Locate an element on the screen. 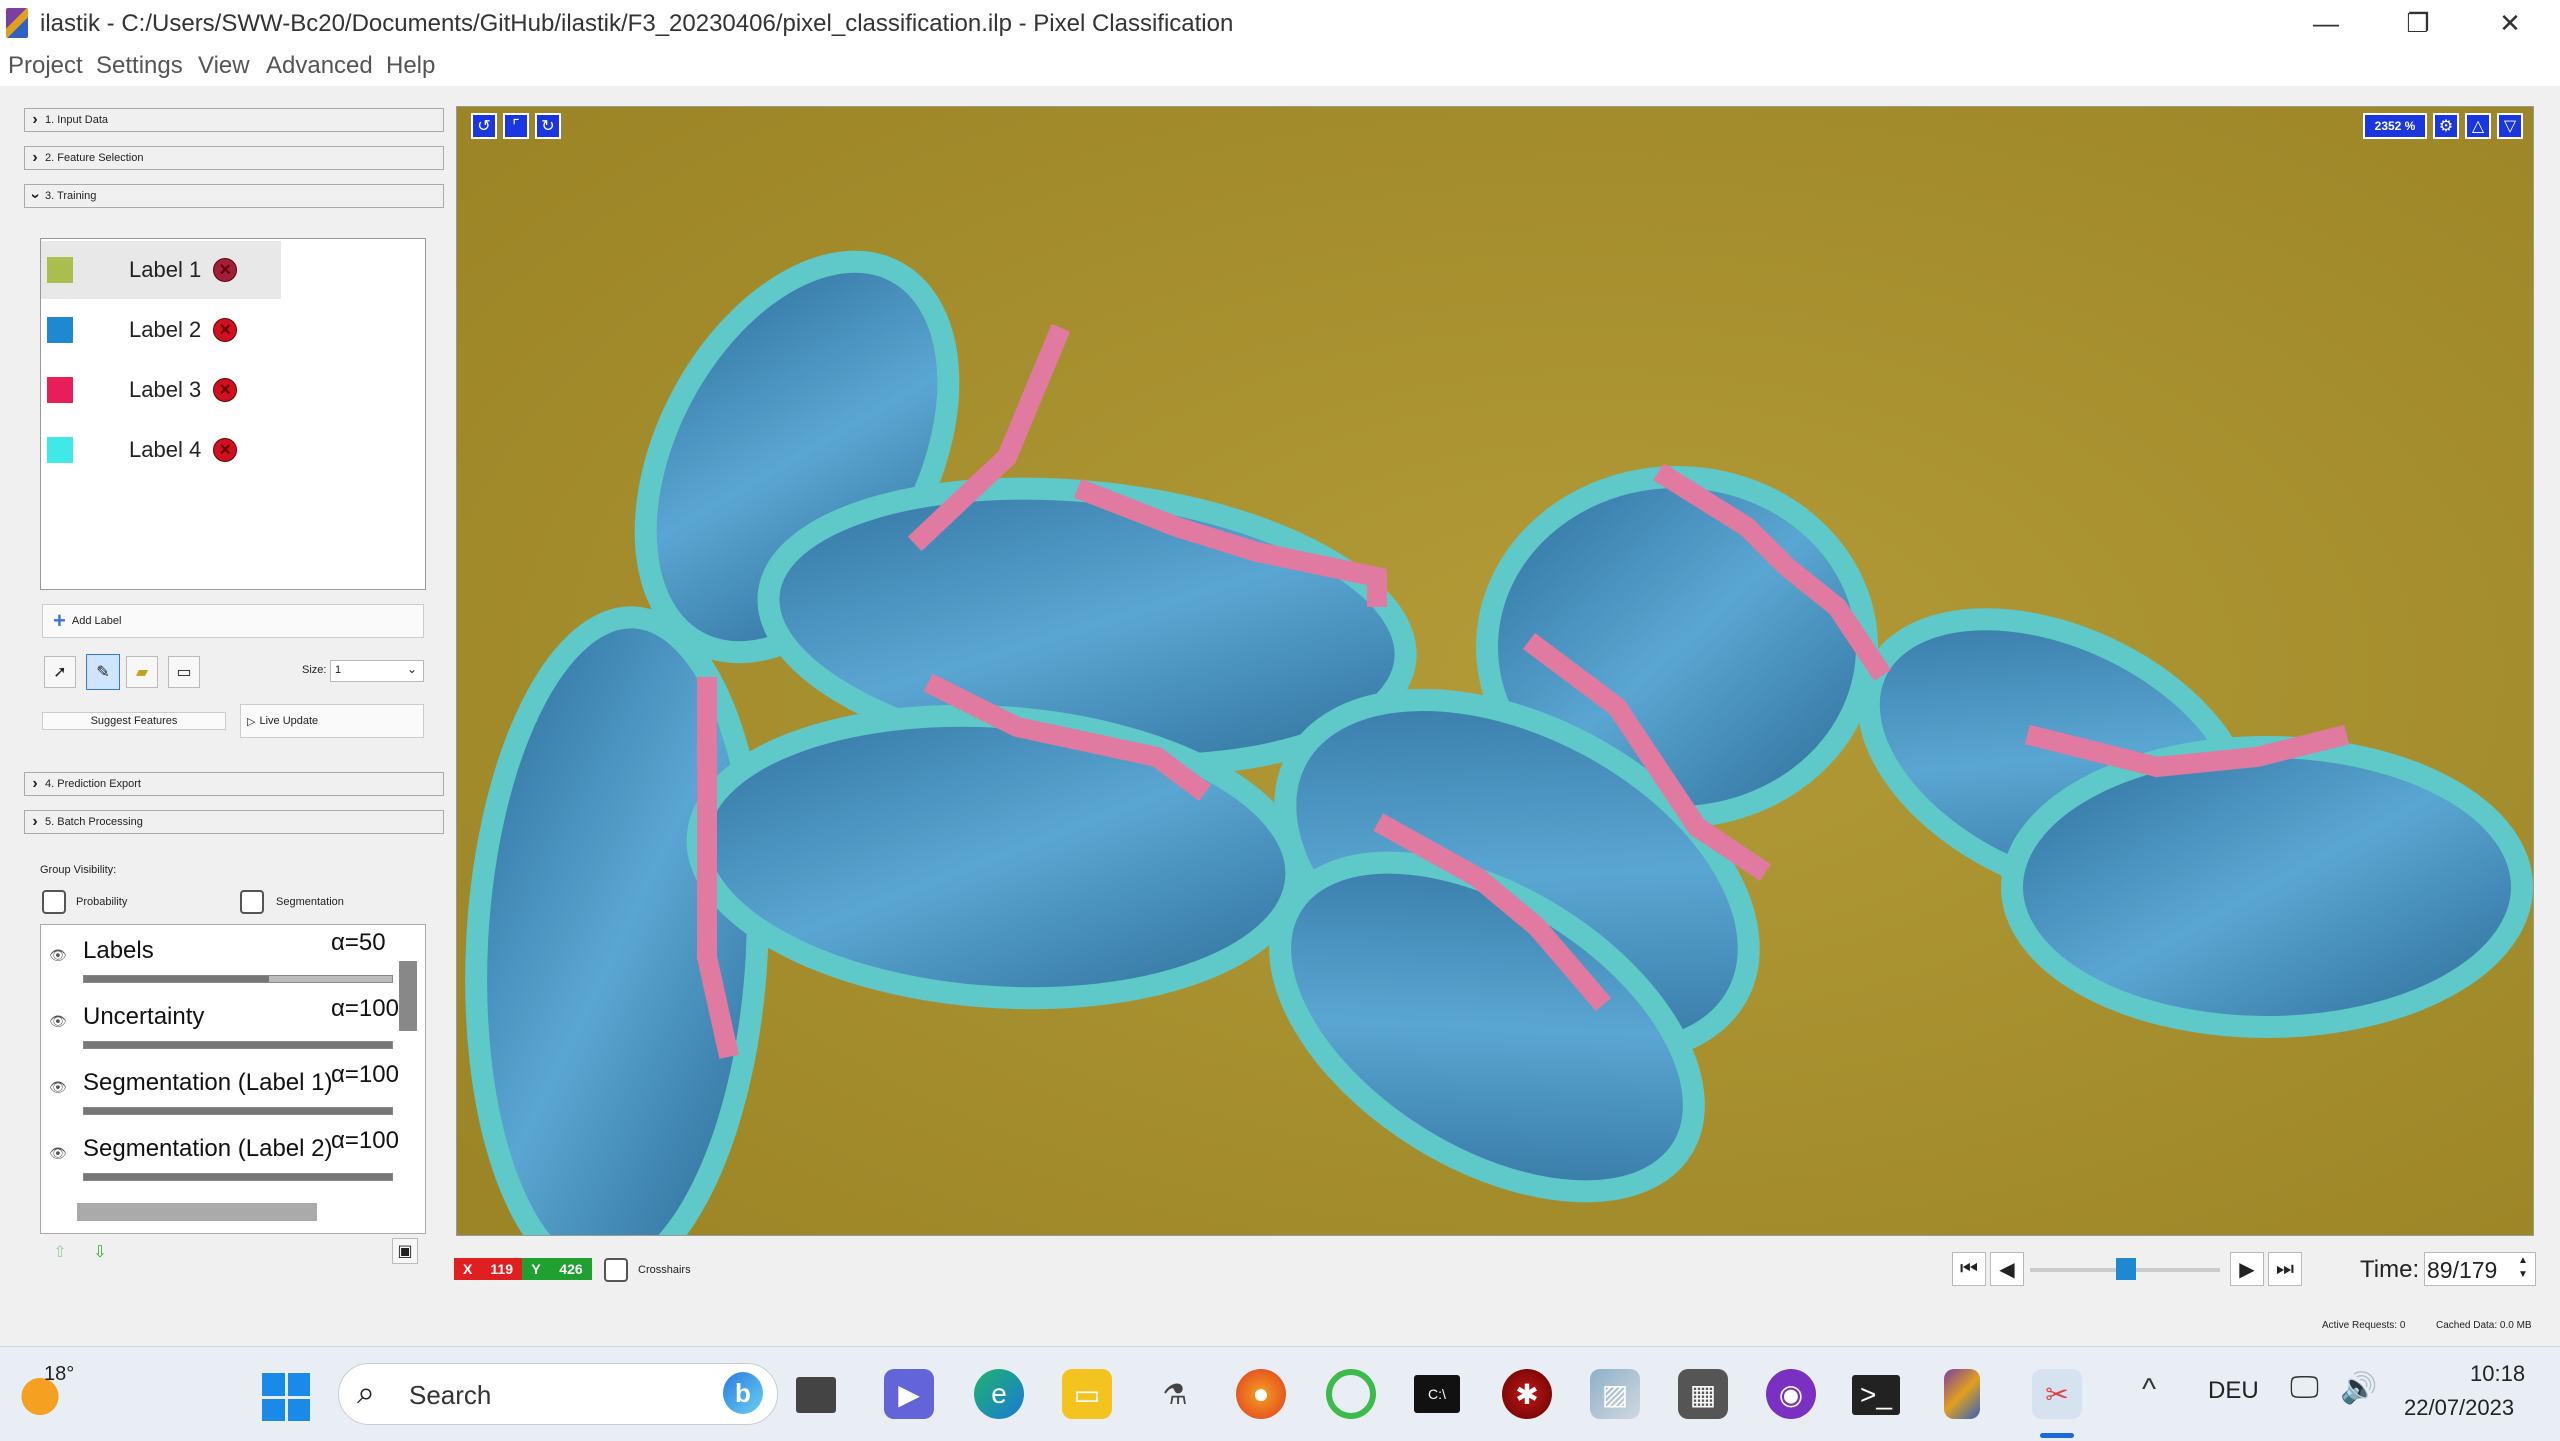 The width and height of the screenshot is (2560, 1441). applet-batch-processing: › 5. Batch Processing is located at coordinates (234, 822).